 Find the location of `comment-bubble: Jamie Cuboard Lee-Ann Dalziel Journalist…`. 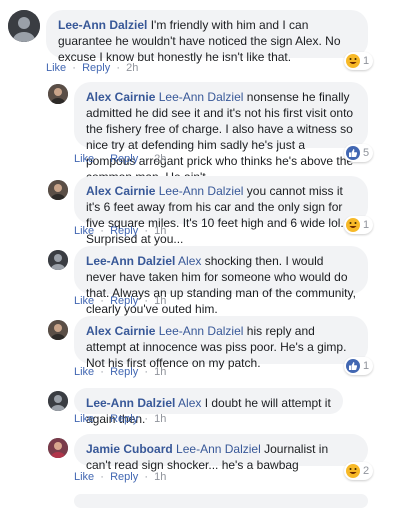

comment-bubble: Jamie Cuboard Lee-Ann Dalziel Journalist… is located at coordinates (221, 453).